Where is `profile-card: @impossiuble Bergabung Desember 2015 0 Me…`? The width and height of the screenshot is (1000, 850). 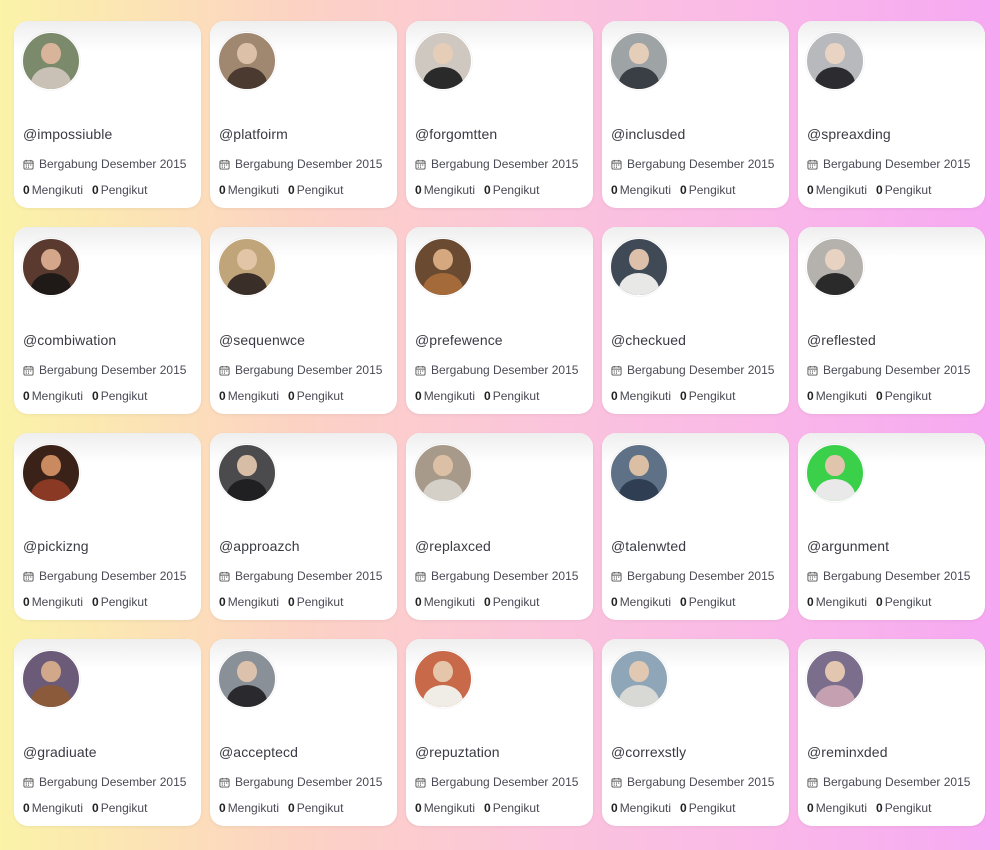 profile-card: @impossiuble Bergabung Desember 2015 0 Me… is located at coordinates (107, 114).